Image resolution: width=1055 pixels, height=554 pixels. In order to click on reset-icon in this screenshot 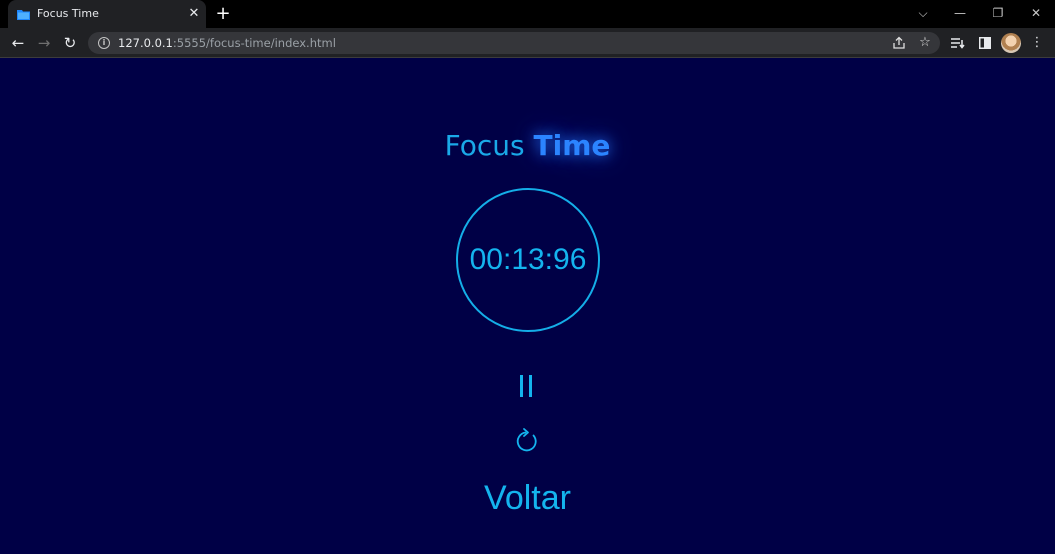, I will do `click(526, 440)`.